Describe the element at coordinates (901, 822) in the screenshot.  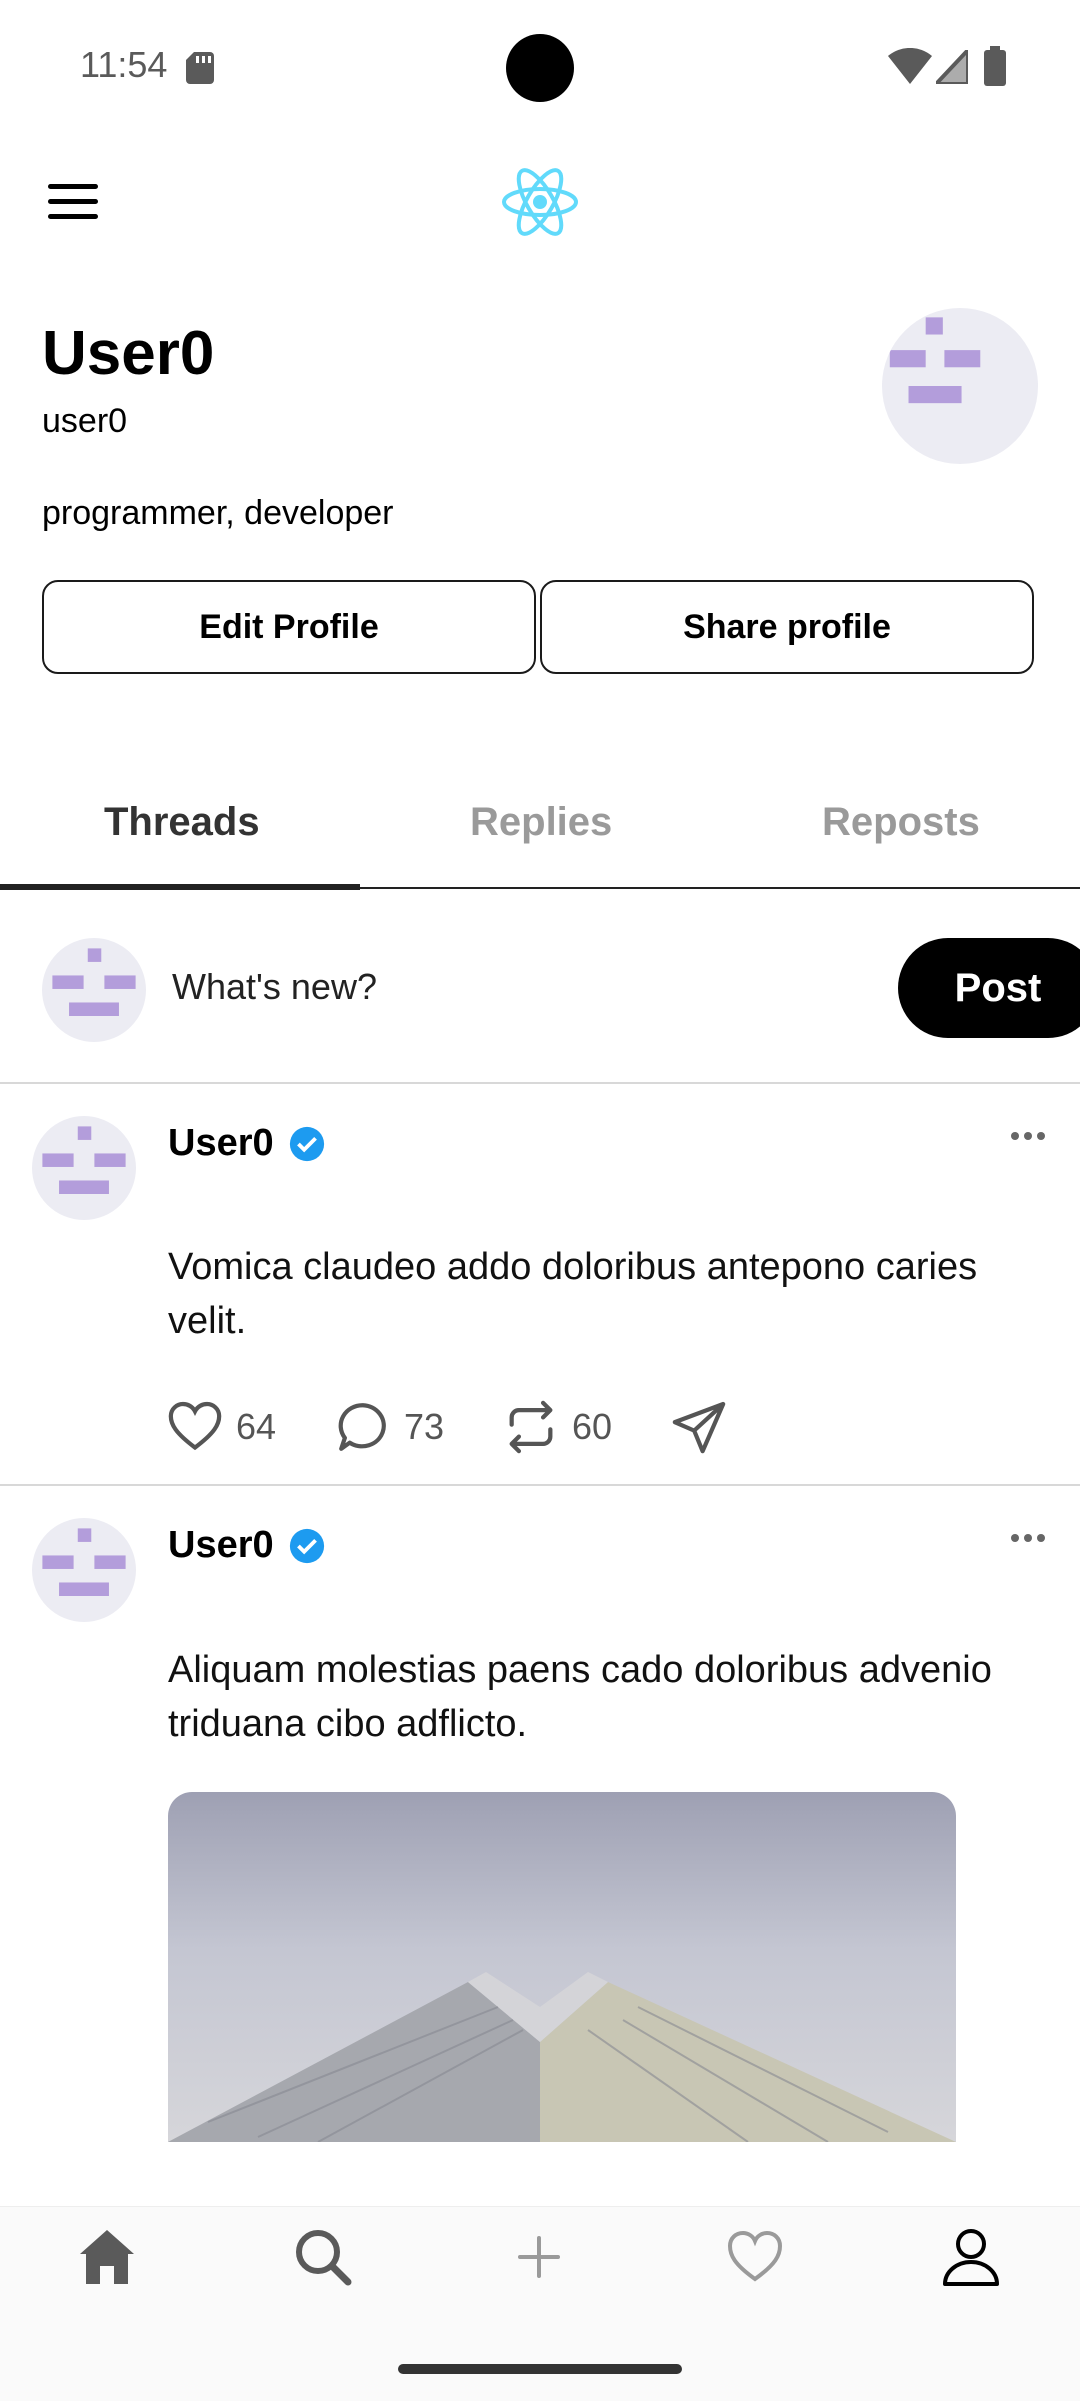
I see `tab-reposts: Reposts` at that location.